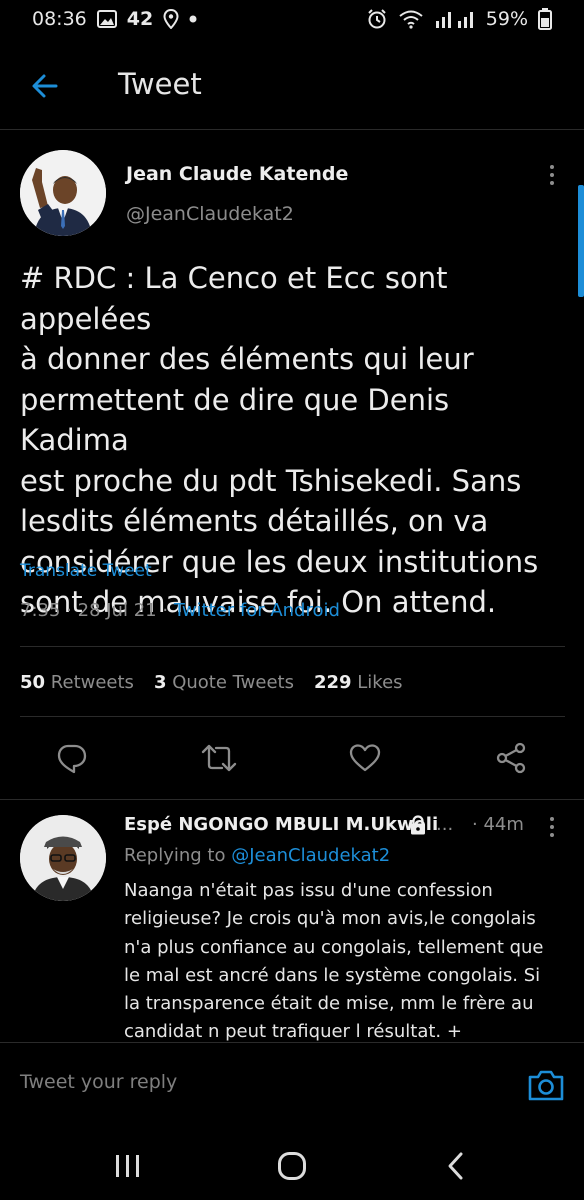  I want to click on dot-icon, so click(193, 19).